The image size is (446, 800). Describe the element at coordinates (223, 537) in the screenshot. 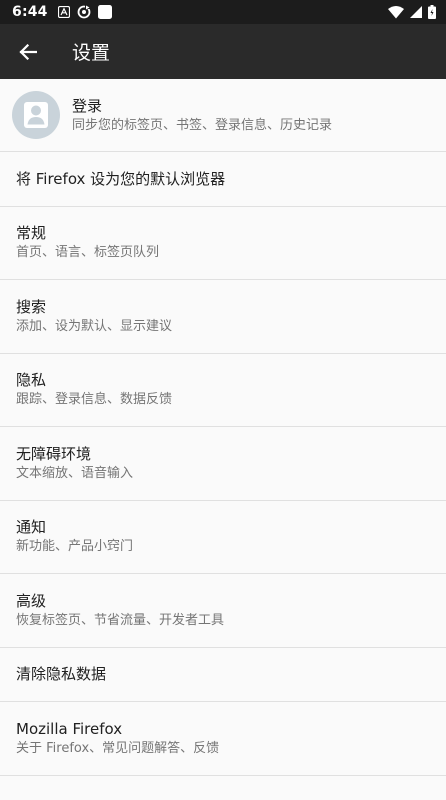

I see `settings-item-notifications: 通知 新功能、产品小窍门` at that location.